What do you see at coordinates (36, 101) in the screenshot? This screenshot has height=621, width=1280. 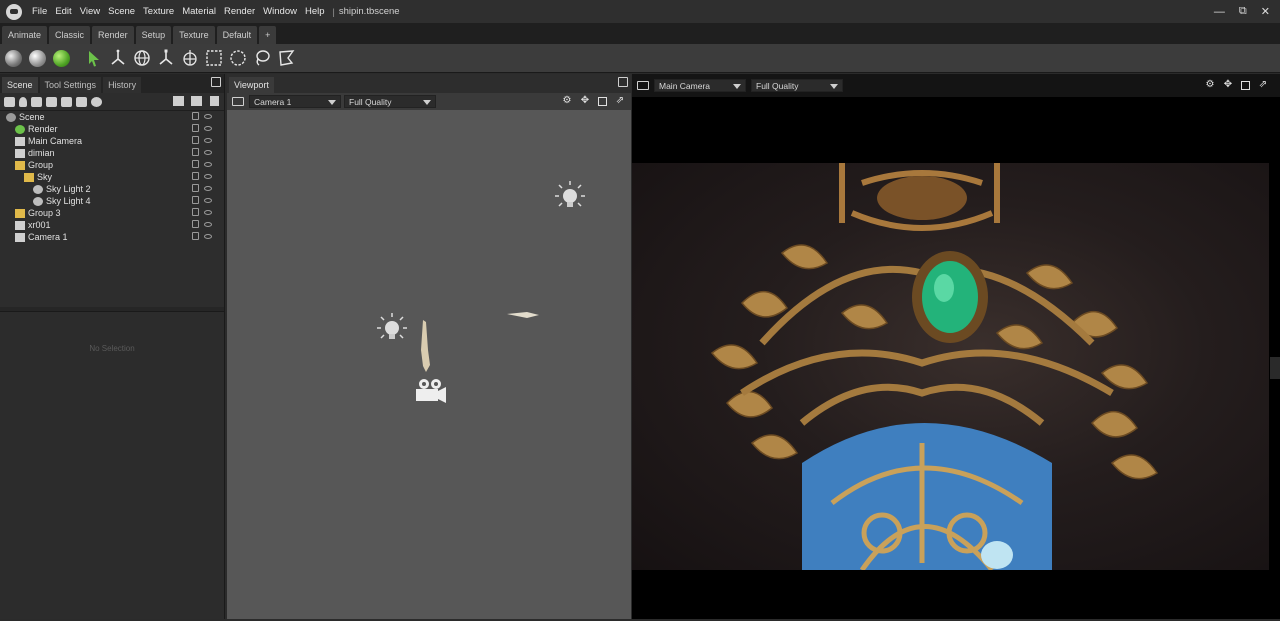 I see `add-camera-icon` at bounding box center [36, 101].